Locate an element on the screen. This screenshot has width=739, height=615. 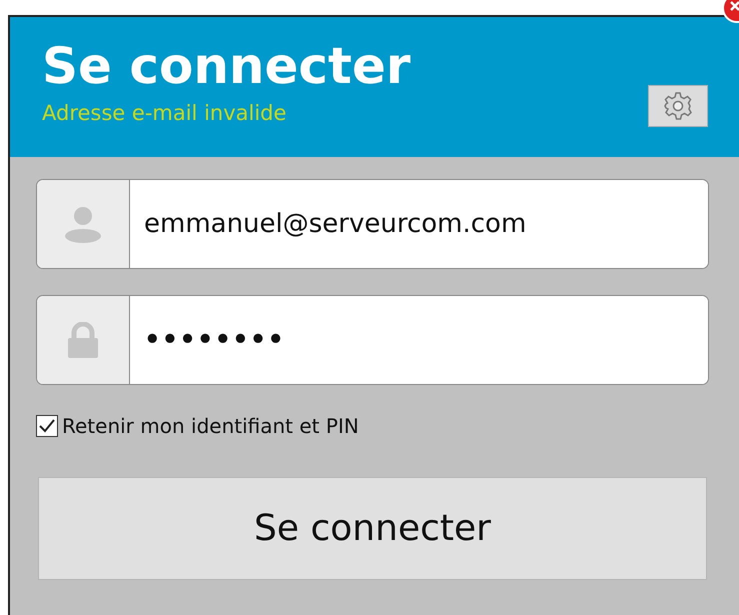
remember-checkbox is located at coordinates (47, 426).